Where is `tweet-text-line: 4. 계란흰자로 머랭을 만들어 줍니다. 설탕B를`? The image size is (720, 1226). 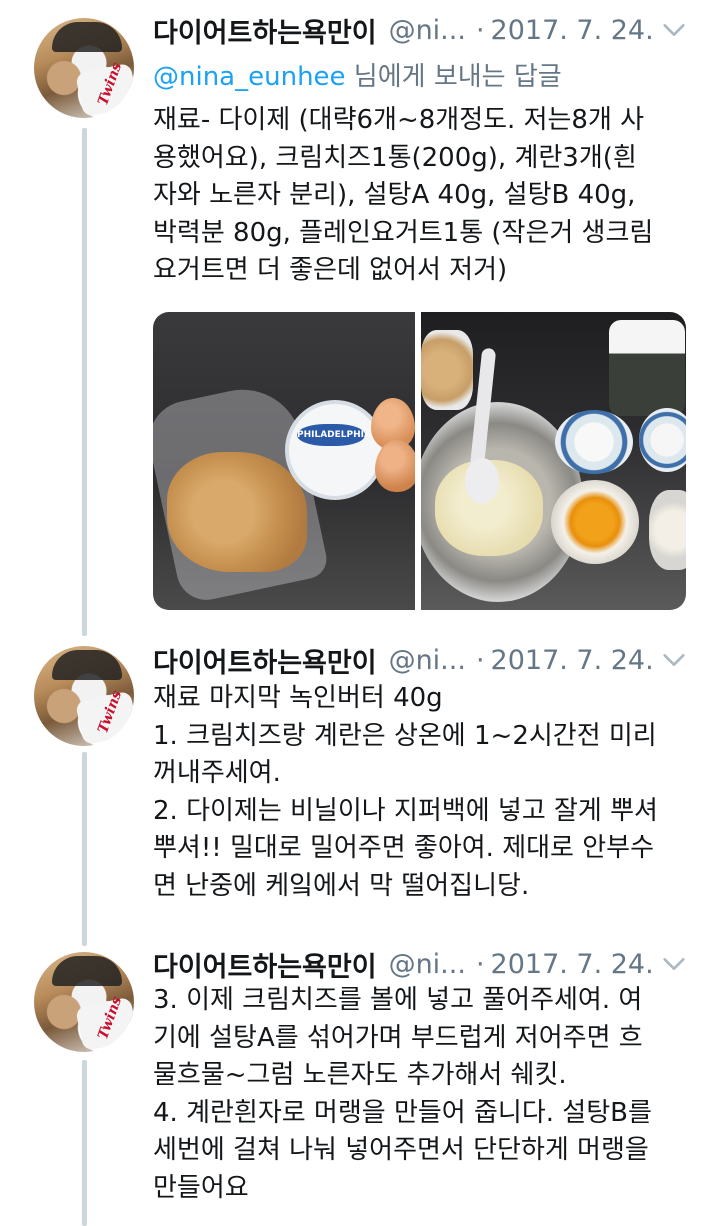
tweet-text-line: 4. 계란흰자로 머랭을 만들어 줍니다. 설탕B를 is located at coordinates (402, 1112).